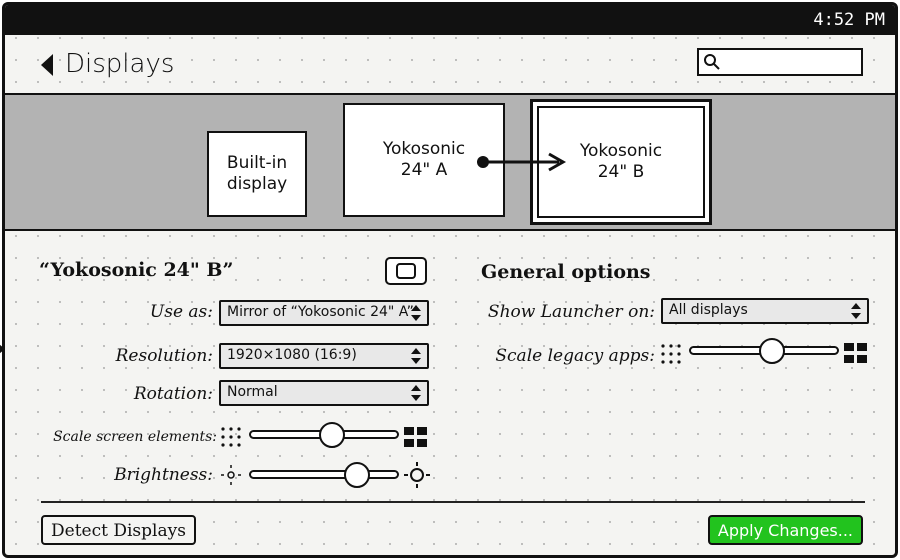  Describe the element at coordinates (712, 62) in the screenshot. I see `search-icon` at that location.